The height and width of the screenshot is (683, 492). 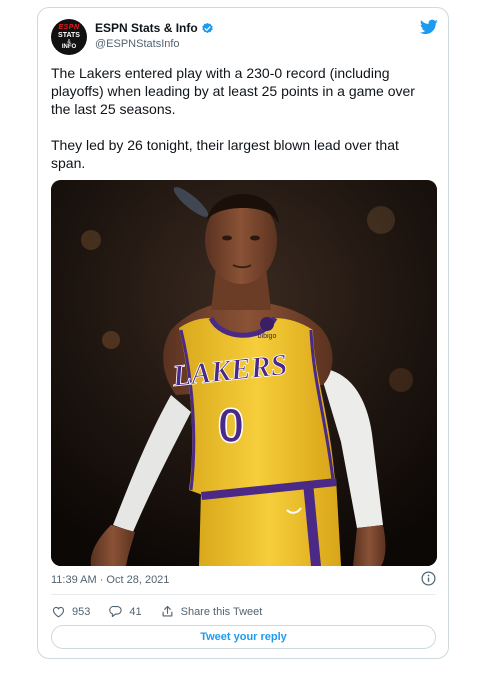 I want to click on avatar-espn-text: ESPN, so click(x=69, y=27).